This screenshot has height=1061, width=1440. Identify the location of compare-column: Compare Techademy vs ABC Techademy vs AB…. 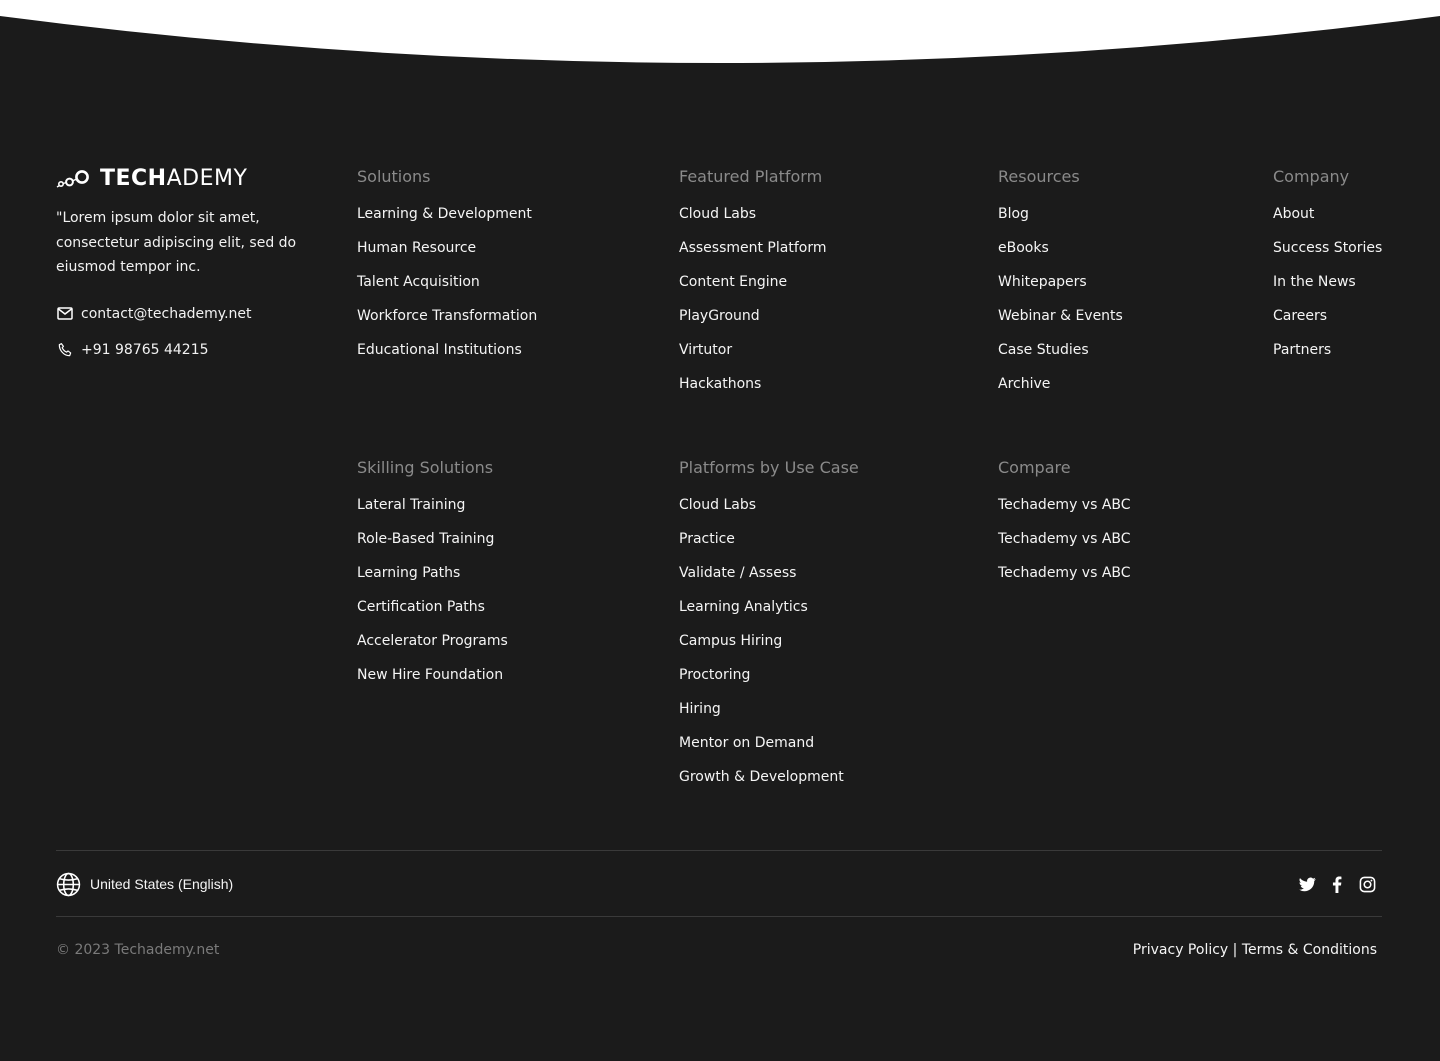
(1064, 527).